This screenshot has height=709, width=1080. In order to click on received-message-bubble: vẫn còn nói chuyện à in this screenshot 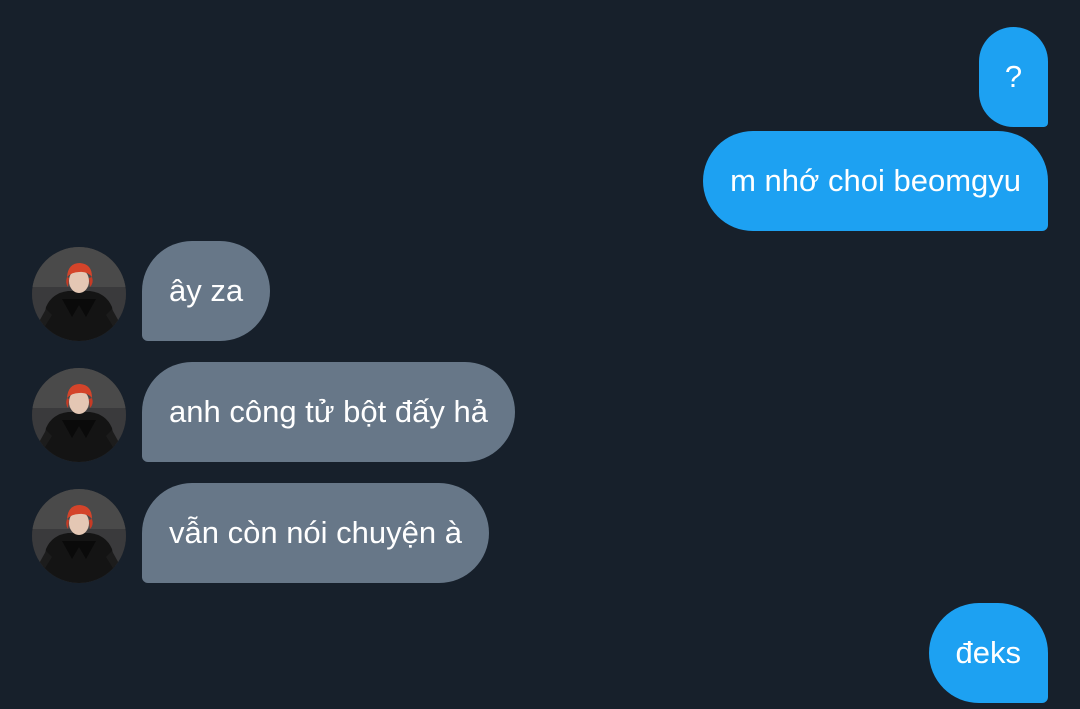, I will do `click(315, 533)`.